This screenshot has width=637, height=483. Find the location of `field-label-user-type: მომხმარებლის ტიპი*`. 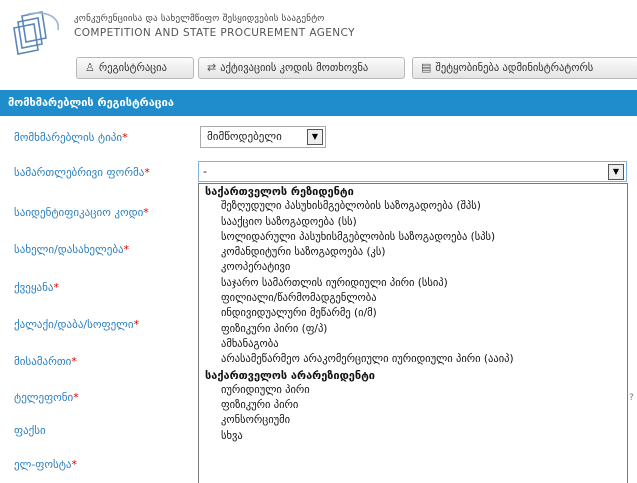

field-label-user-type: მომხმარებლის ტიპი* is located at coordinates (71, 137).